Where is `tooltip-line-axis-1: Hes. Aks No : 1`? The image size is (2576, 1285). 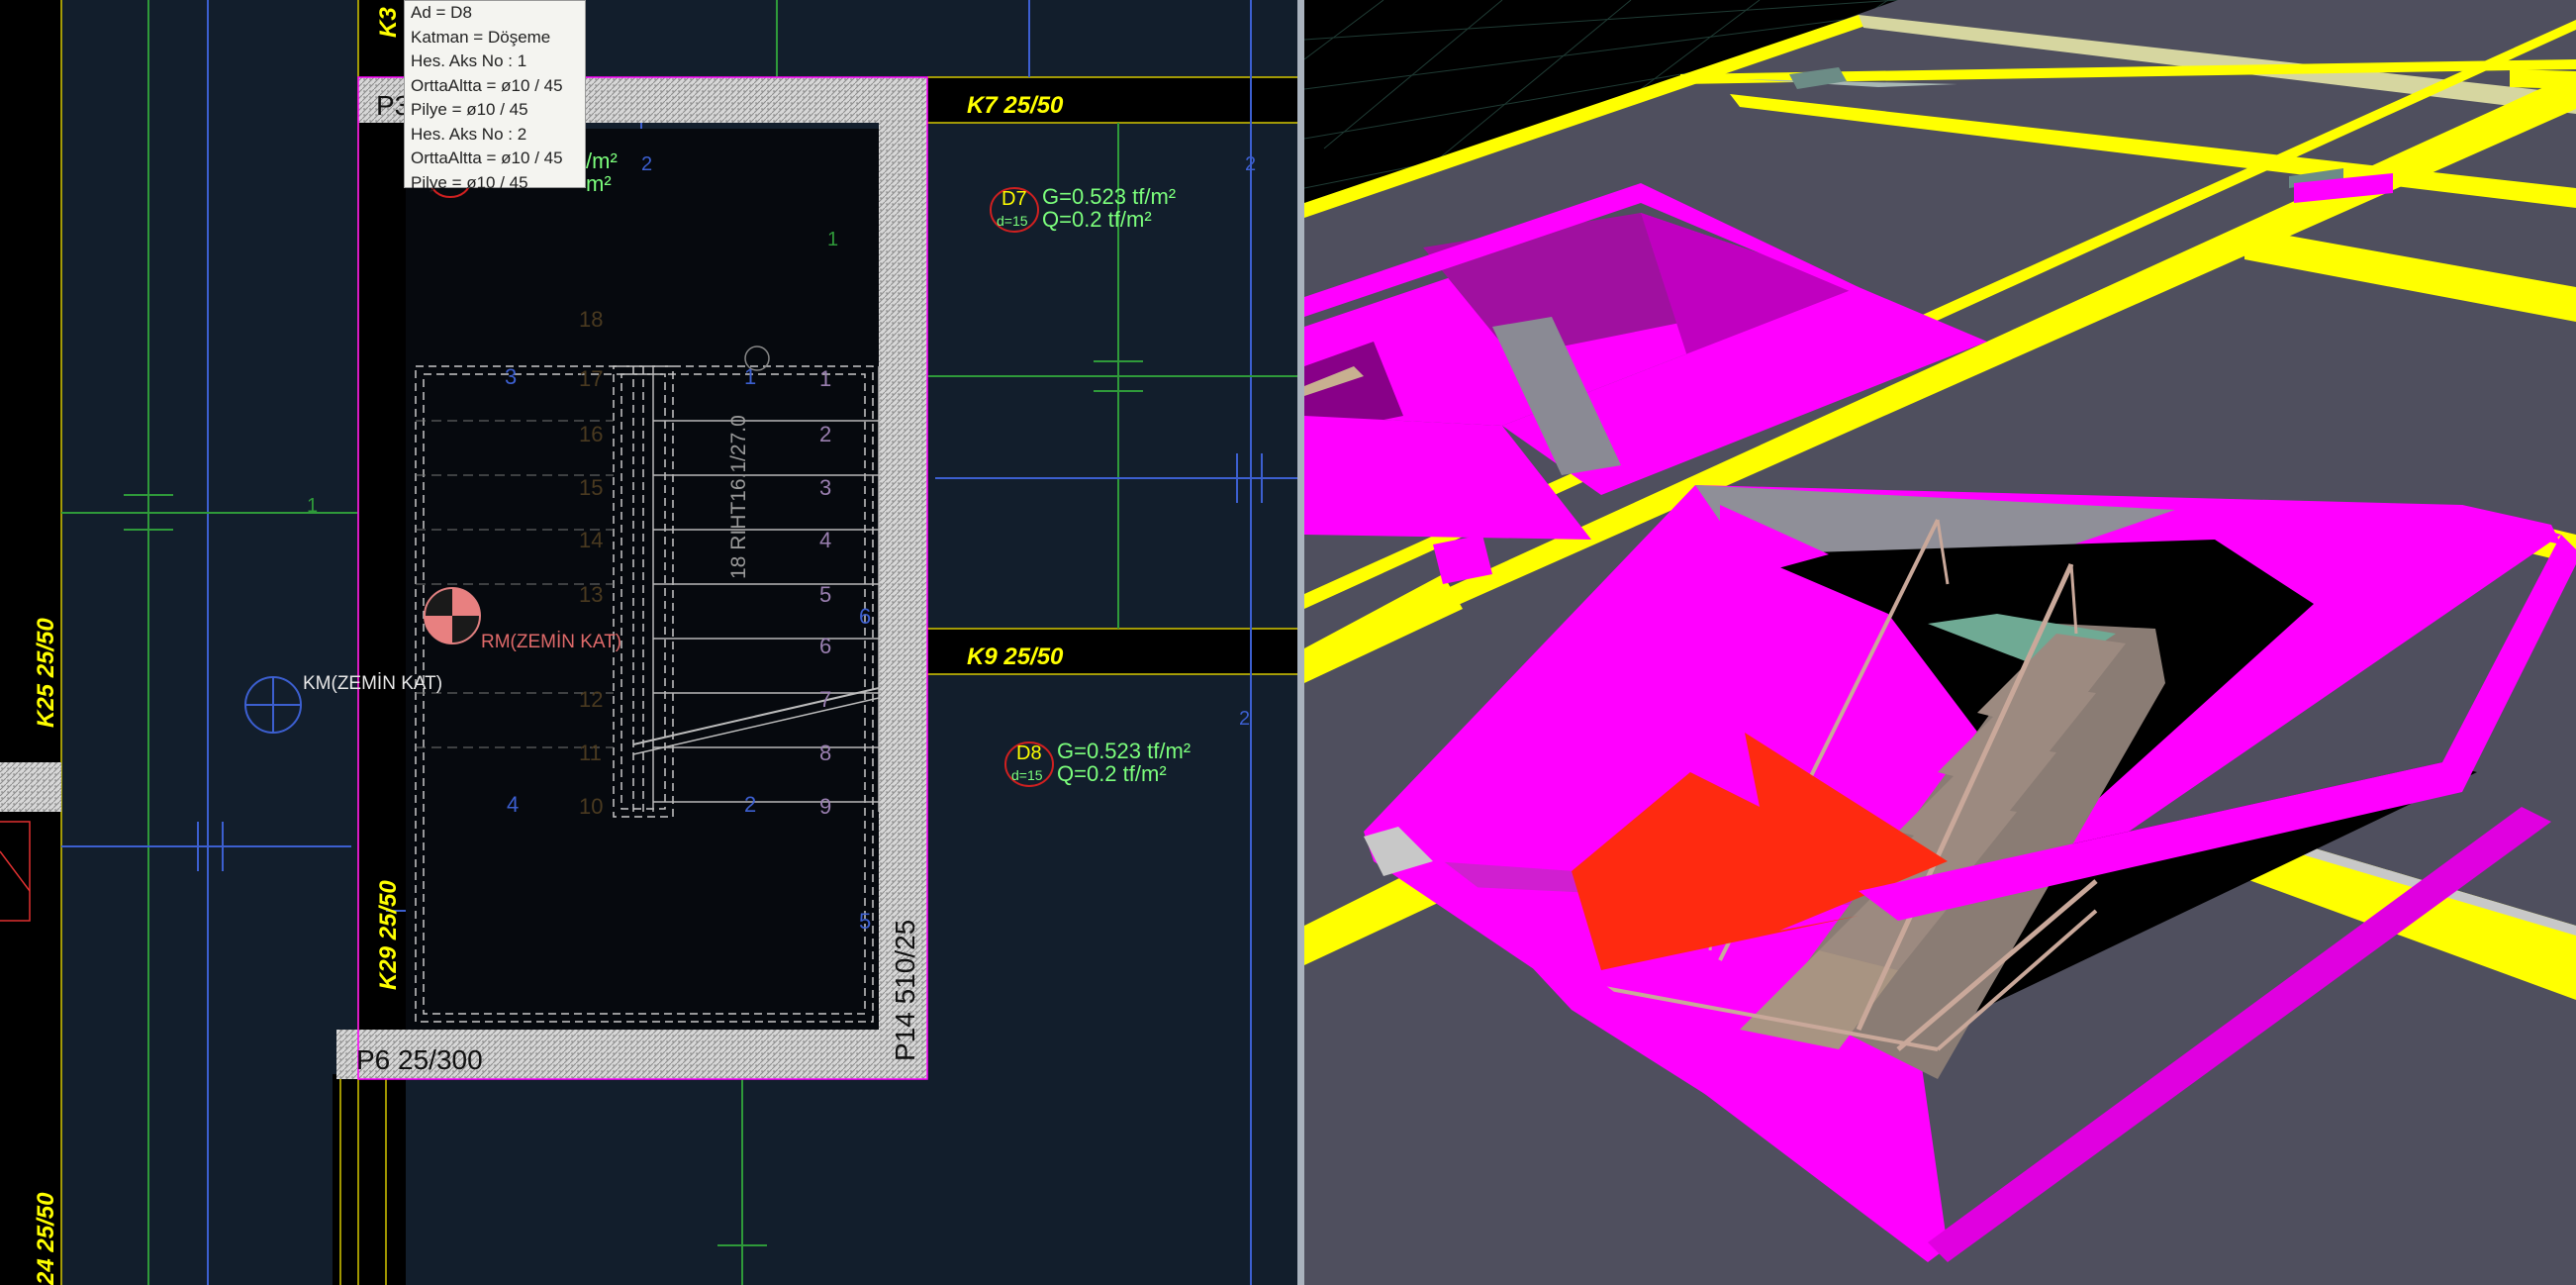 tooltip-line-axis-1: Hes. Aks No : 1 is located at coordinates (469, 60).